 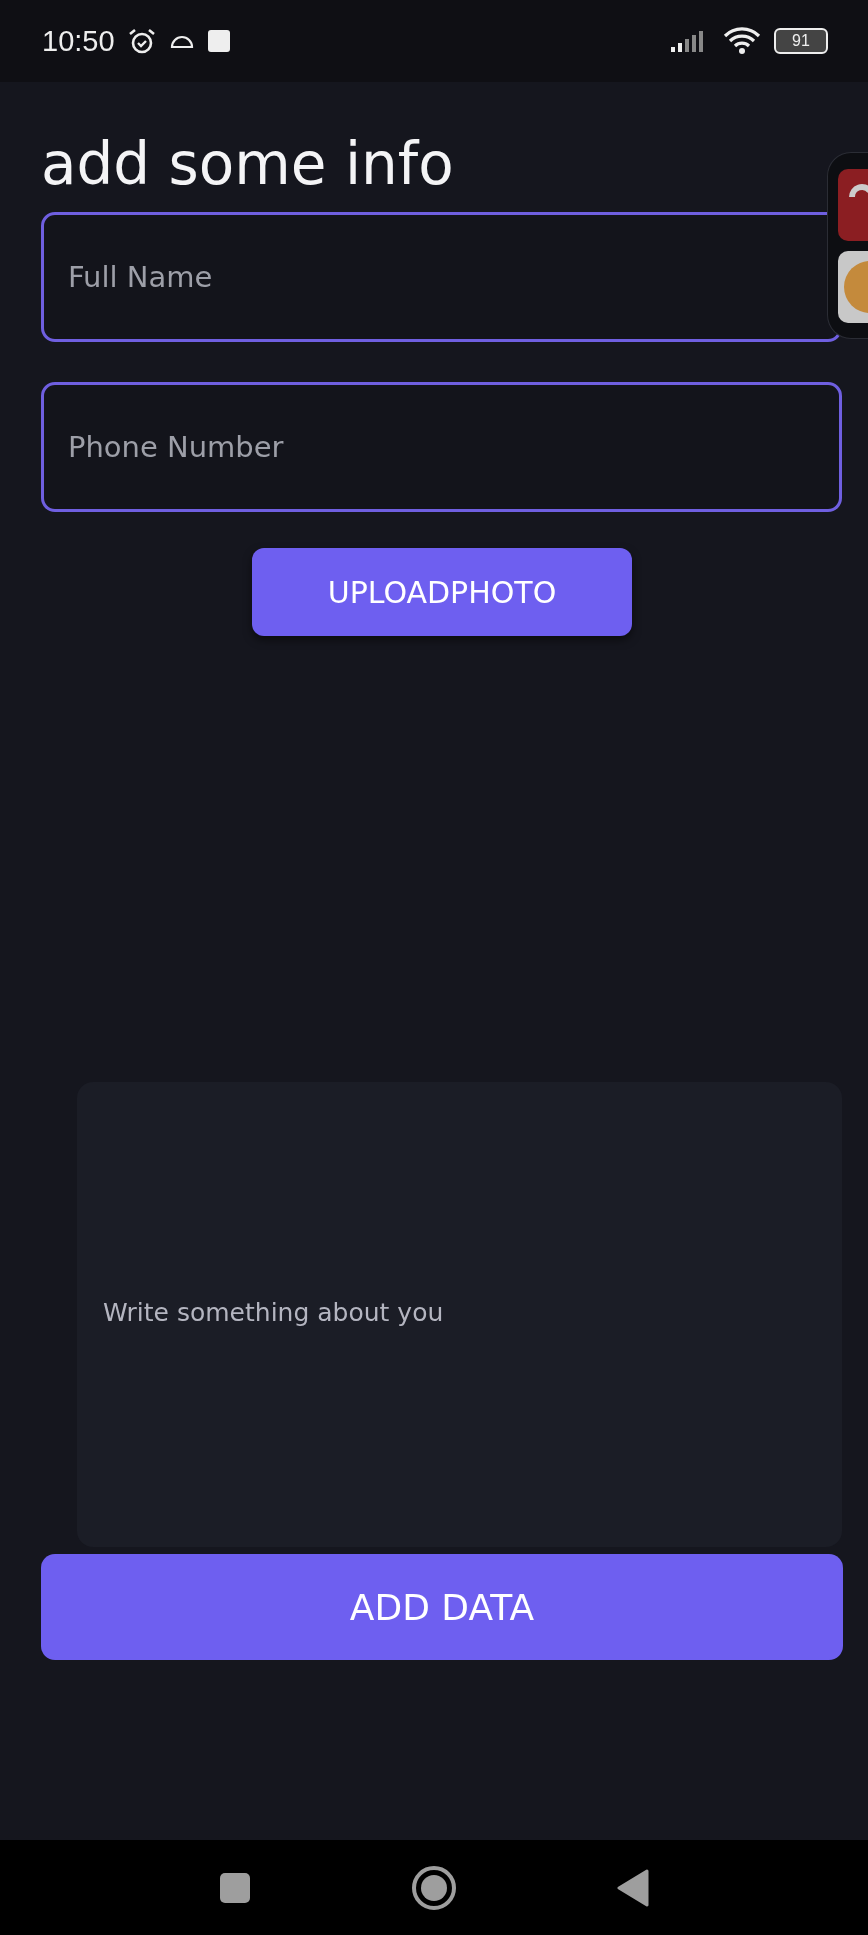 What do you see at coordinates (801, 41) in the screenshot?
I see `battery-icon: 91` at bounding box center [801, 41].